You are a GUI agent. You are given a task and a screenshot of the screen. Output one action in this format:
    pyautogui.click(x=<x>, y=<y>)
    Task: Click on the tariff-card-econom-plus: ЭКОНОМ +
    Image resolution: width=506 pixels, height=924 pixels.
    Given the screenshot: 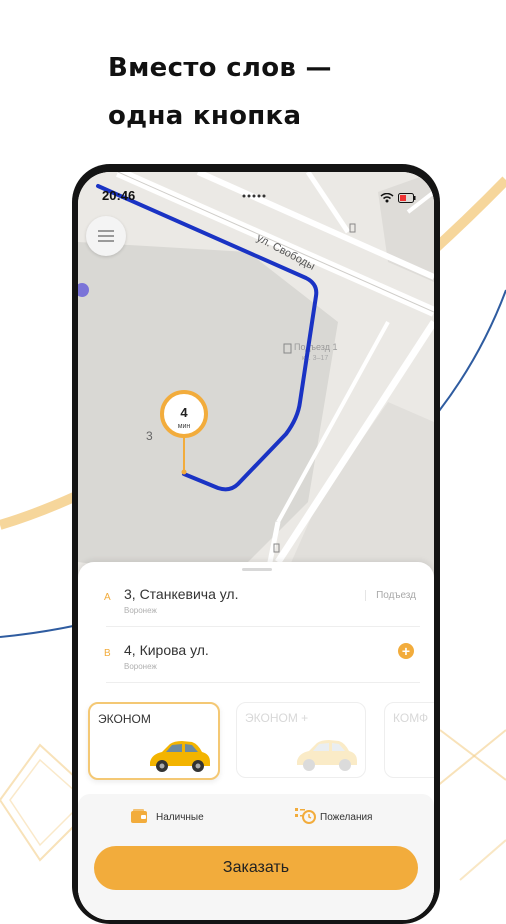 What is the action you would take?
    pyautogui.click(x=301, y=740)
    